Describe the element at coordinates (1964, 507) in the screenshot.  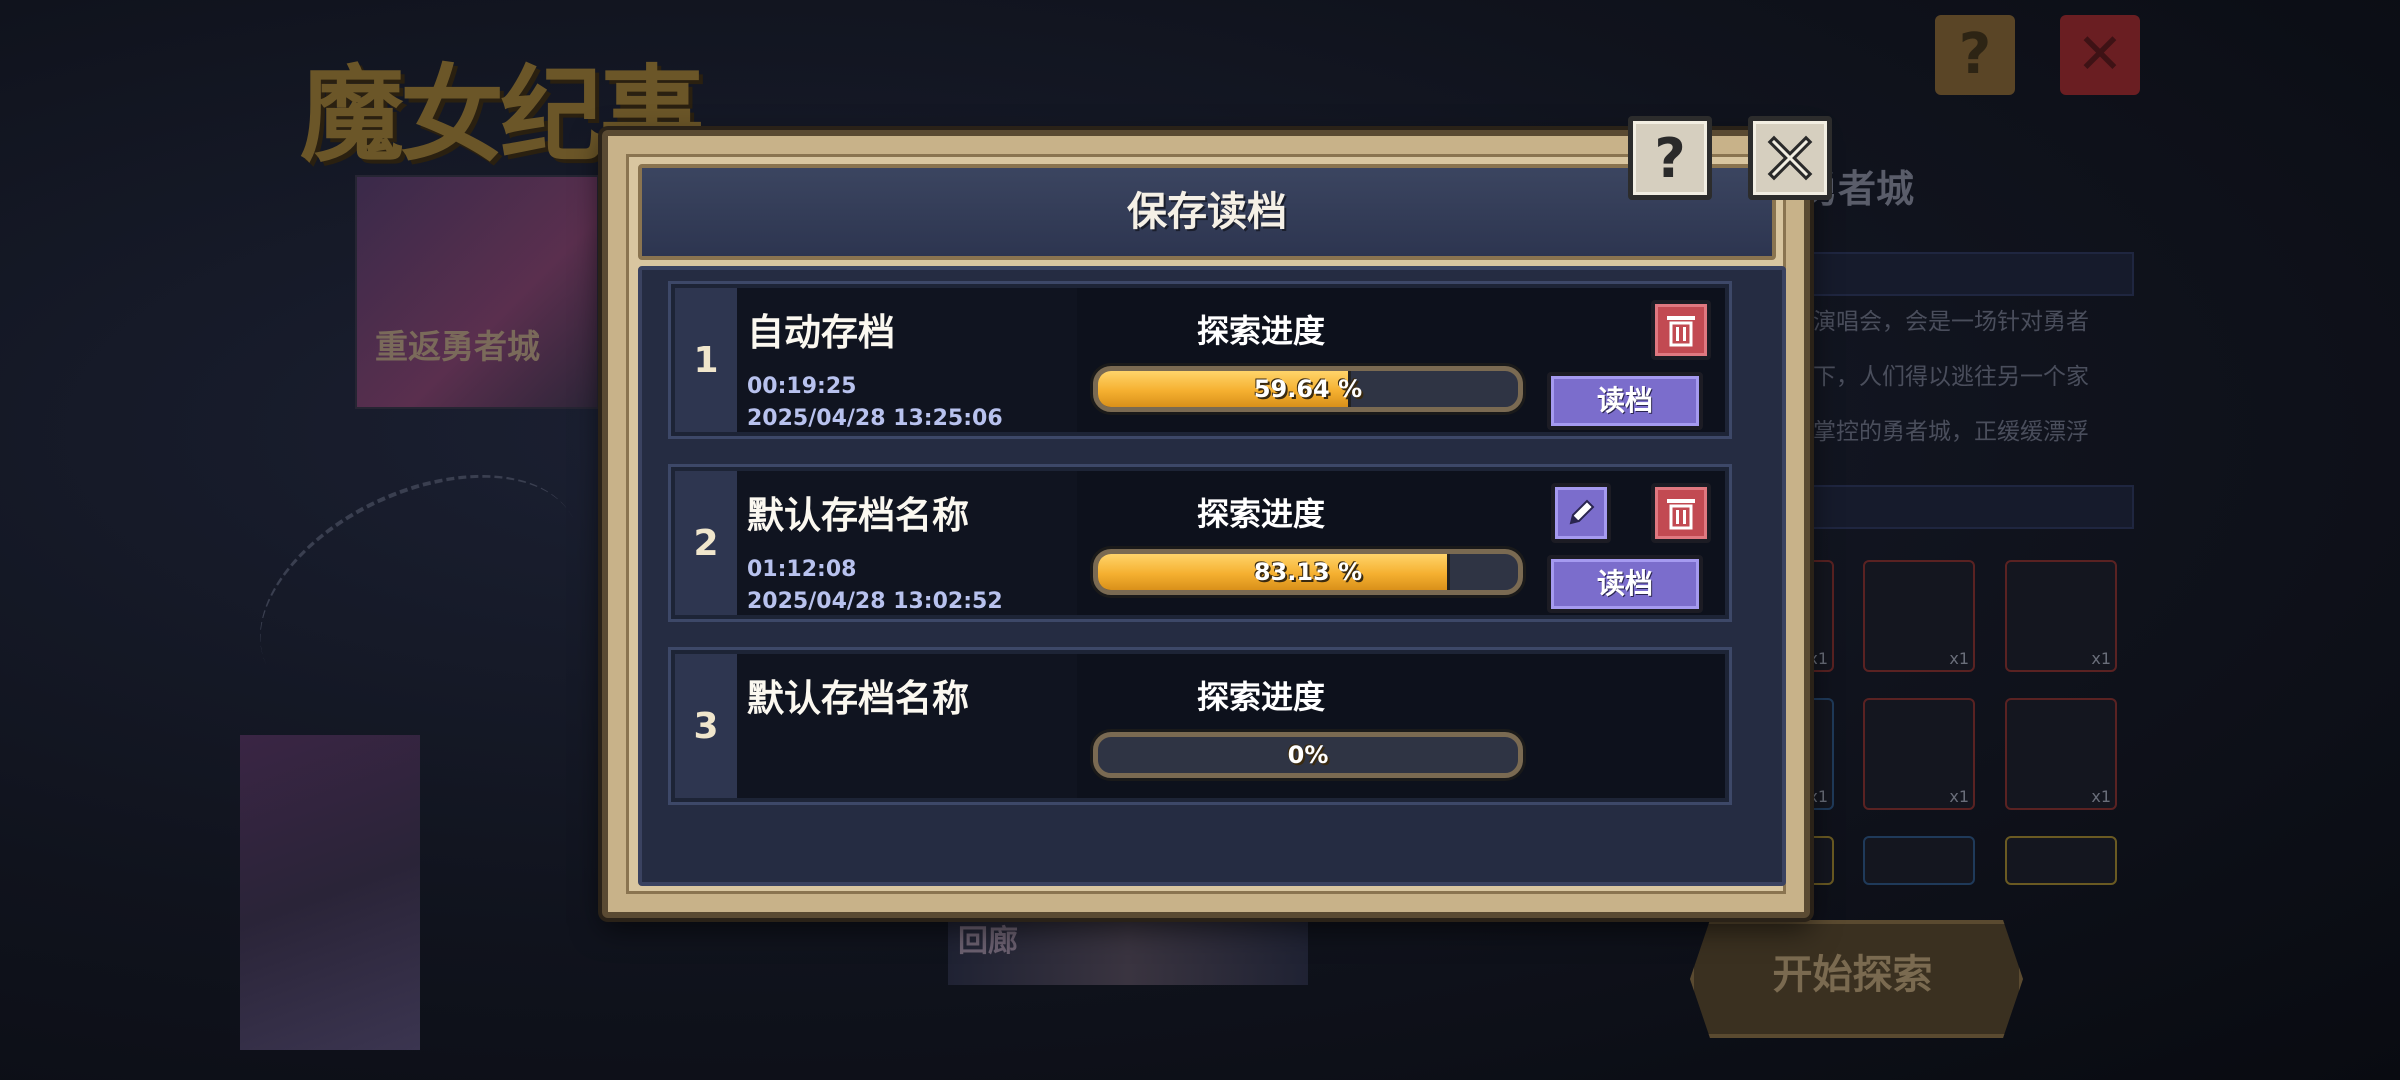
I see `region-subheader-bar` at that location.